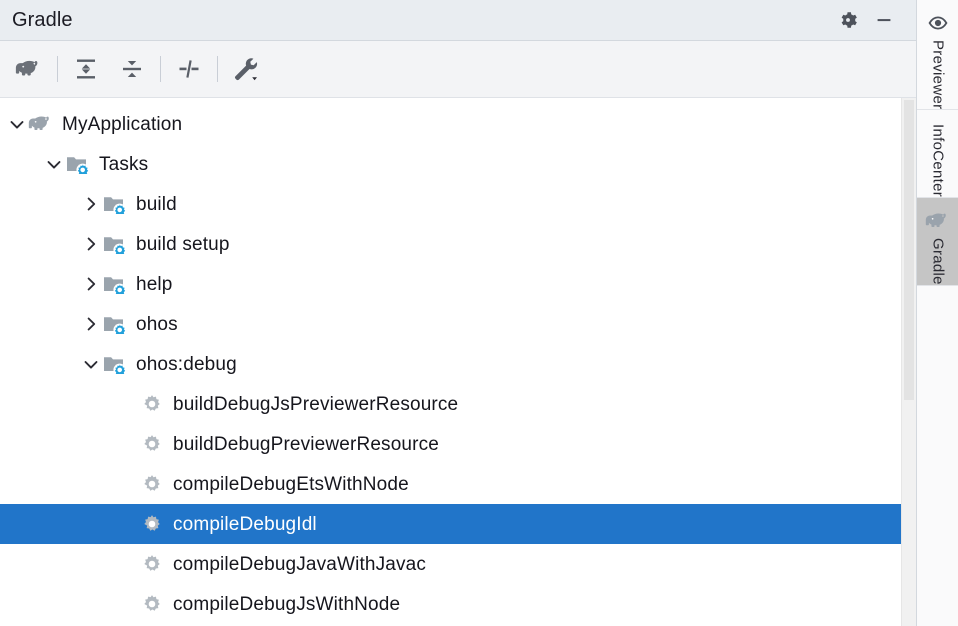 This screenshot has width=958, height=626. I want to click on tree-row: MyApplication, so click(450, 124).